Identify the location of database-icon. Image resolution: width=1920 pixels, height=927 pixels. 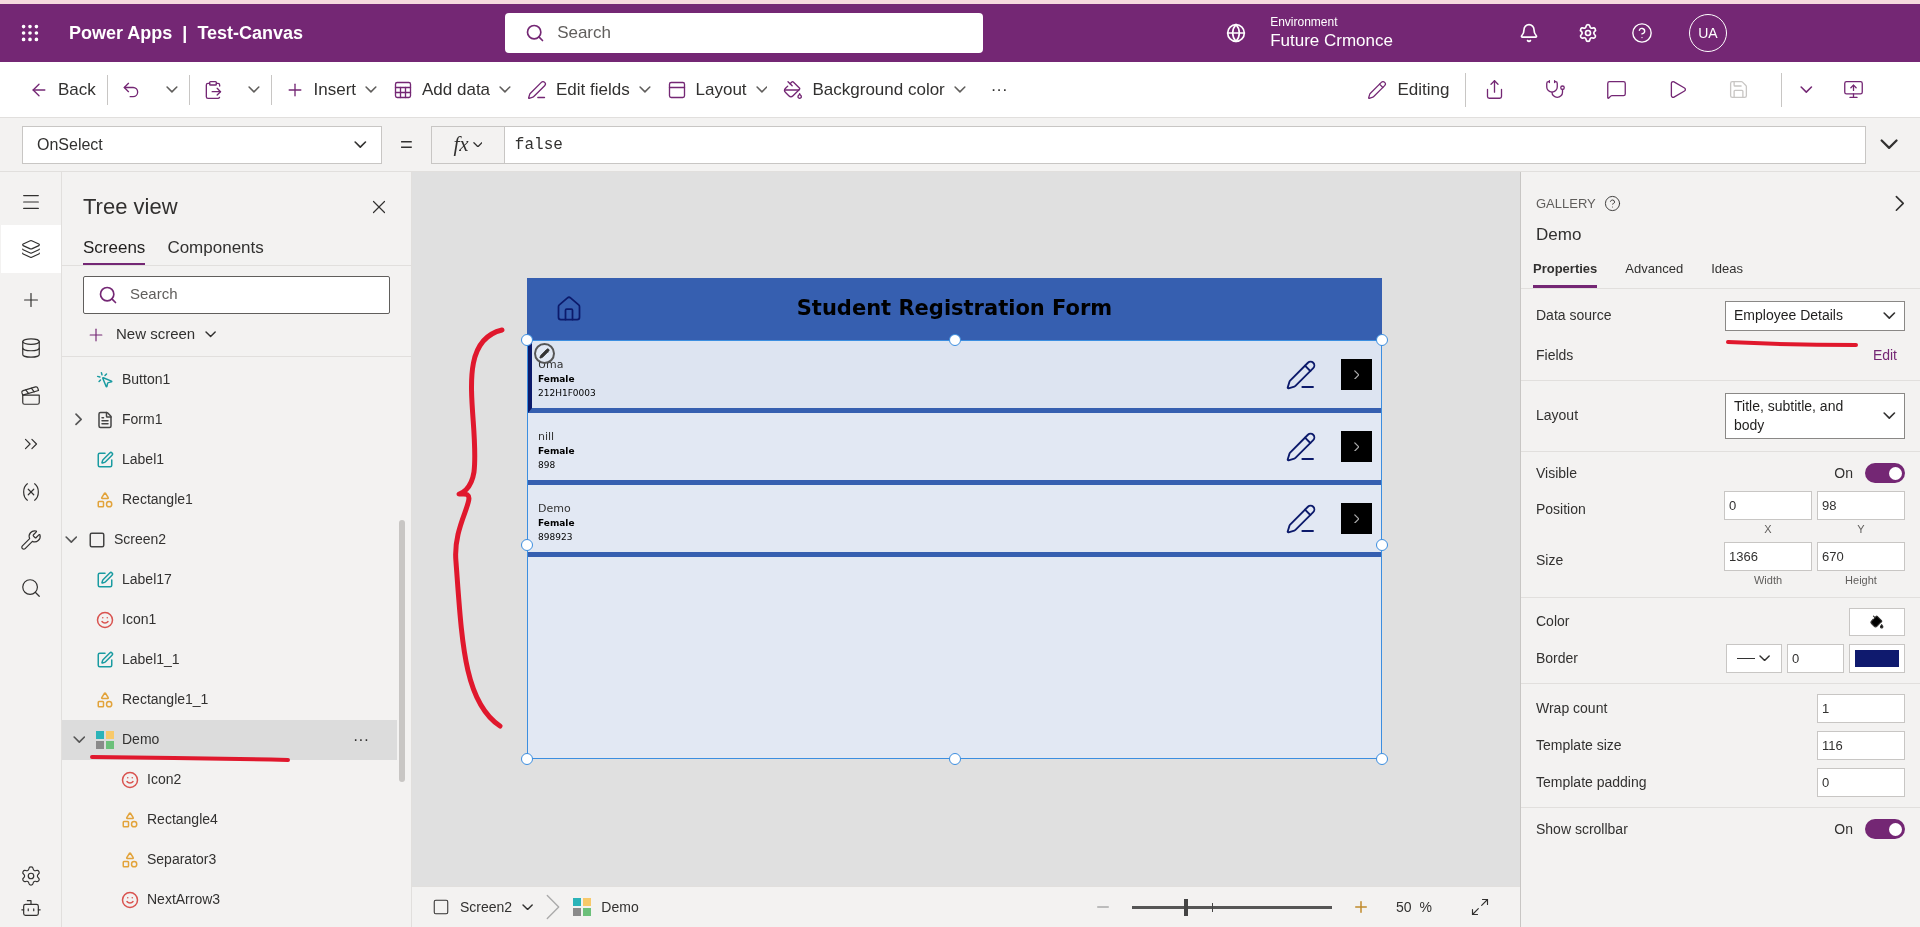
(30, 348).